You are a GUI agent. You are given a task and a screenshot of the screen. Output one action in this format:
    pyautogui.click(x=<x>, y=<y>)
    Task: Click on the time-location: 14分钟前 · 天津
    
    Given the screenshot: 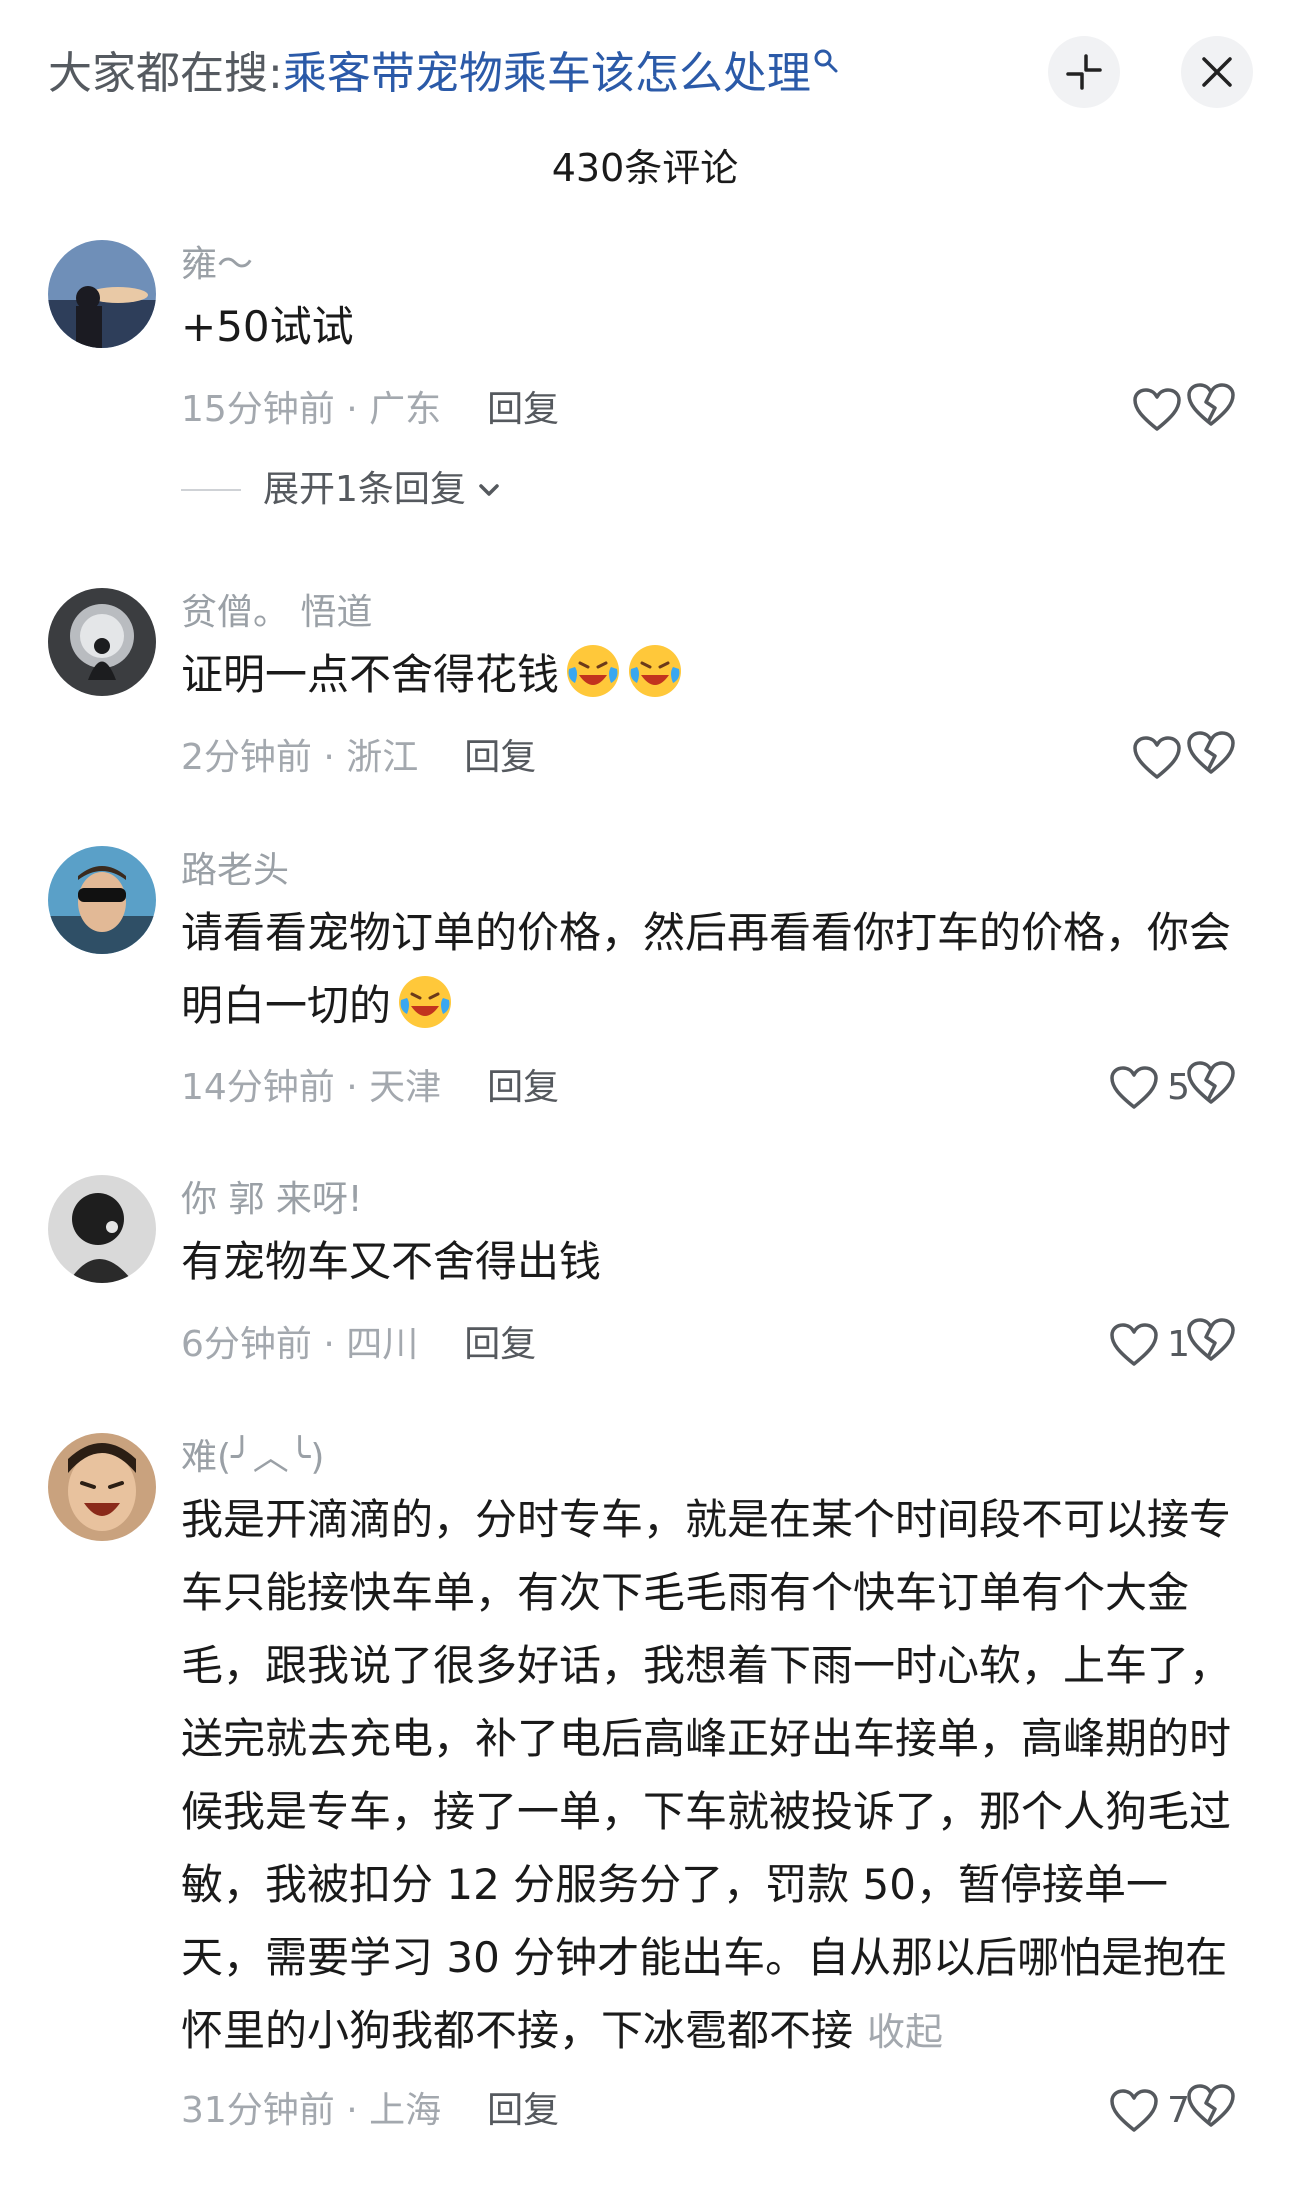 What is the action you would take?
    pyautogui.click(x=311, y=1087)
    